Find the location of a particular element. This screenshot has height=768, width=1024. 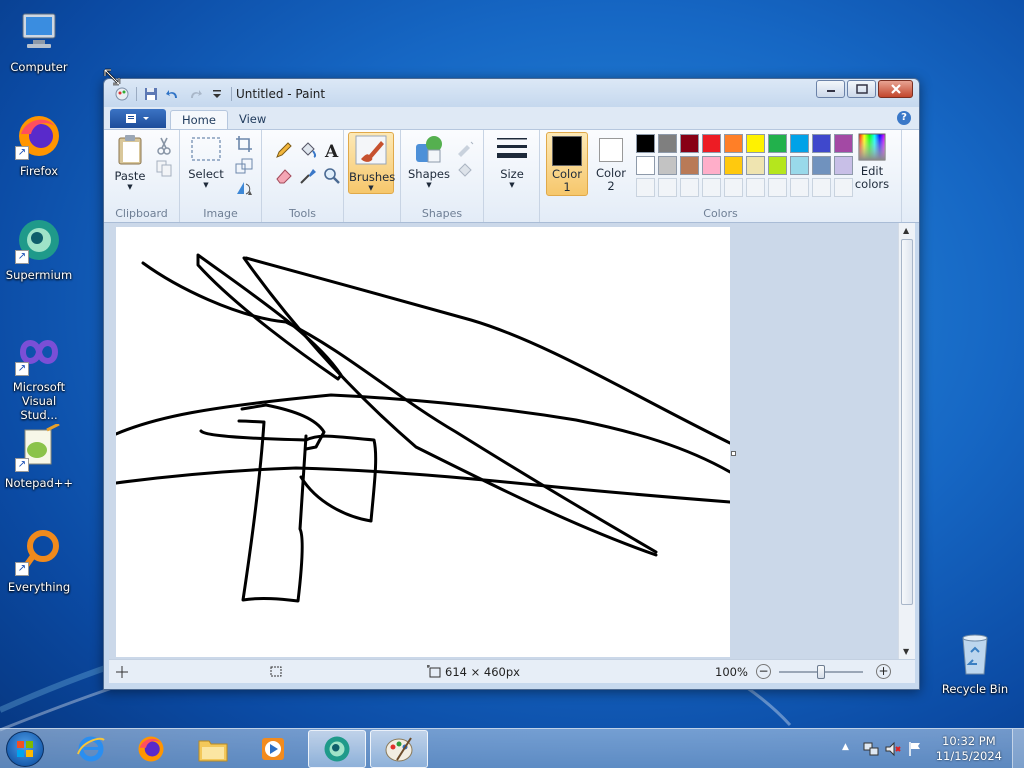

color-1-button: Color 1 is located at coordinates (567, 164).